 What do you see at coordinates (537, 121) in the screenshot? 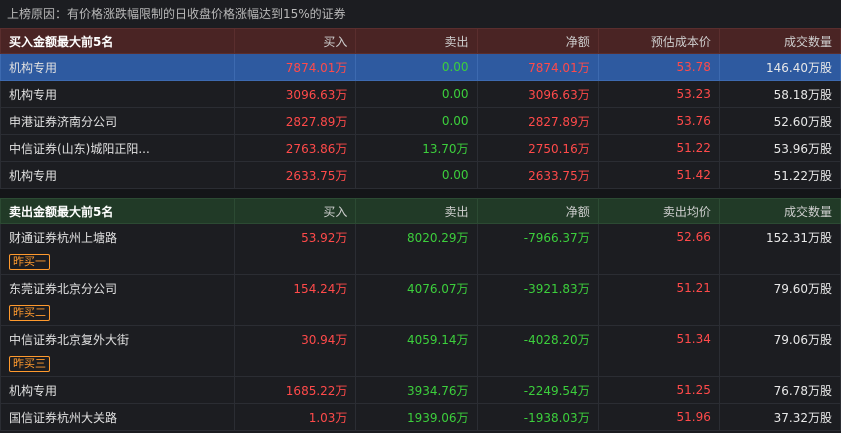
I see `net-amount: 2827.89万` at bounding box center [537, 121].